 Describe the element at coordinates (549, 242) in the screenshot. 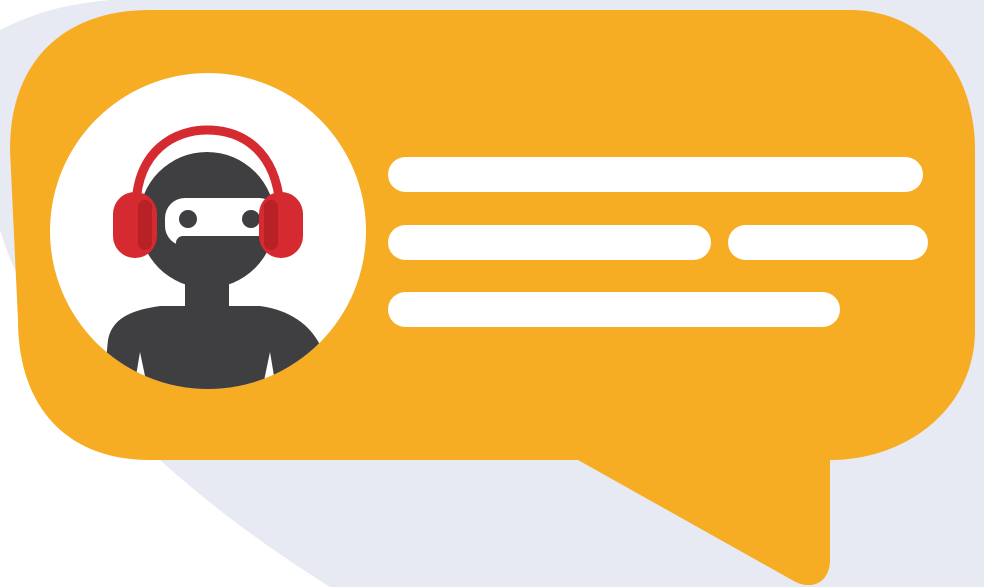

I see `text-line-2a` at that location.